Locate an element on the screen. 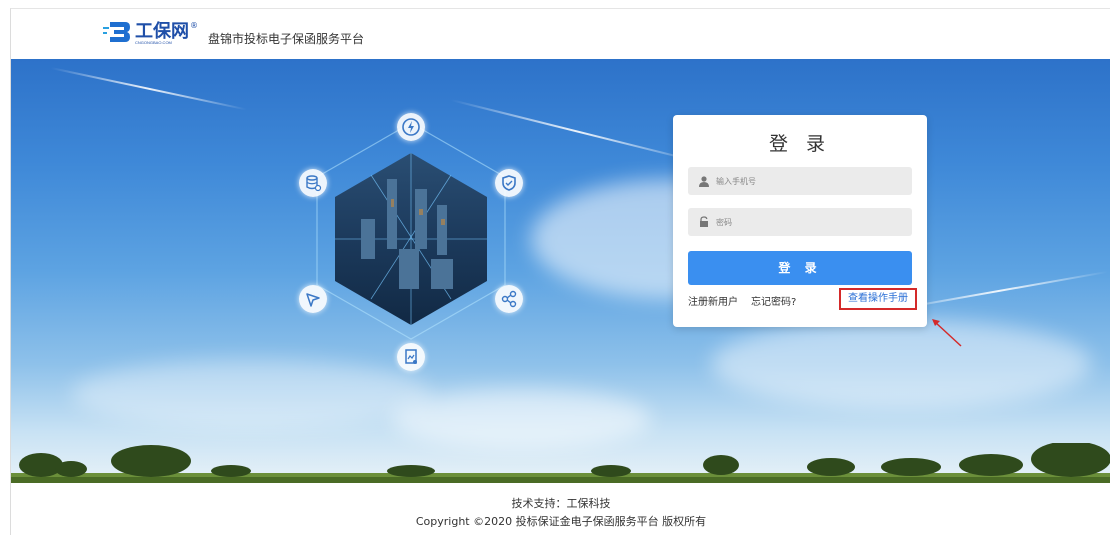  password-input-placeholder: 密码 is located at coordinates (724, 222).